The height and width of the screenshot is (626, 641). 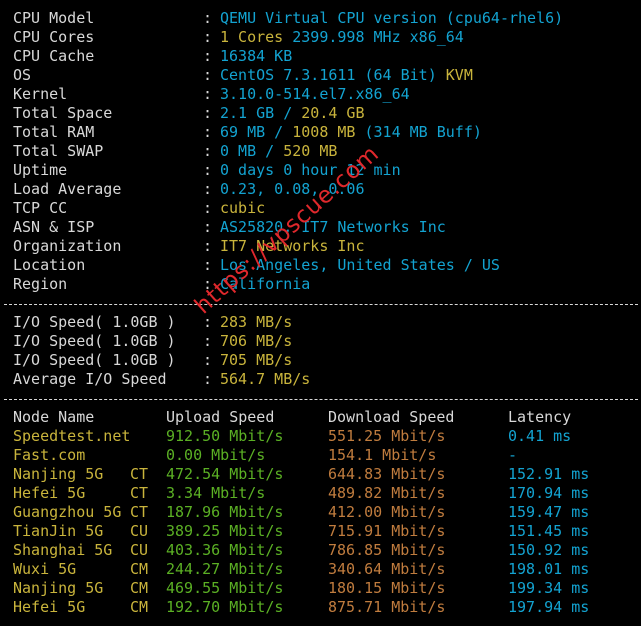 I want to click on row-label: CPU Model, so click(x=54, y=18).